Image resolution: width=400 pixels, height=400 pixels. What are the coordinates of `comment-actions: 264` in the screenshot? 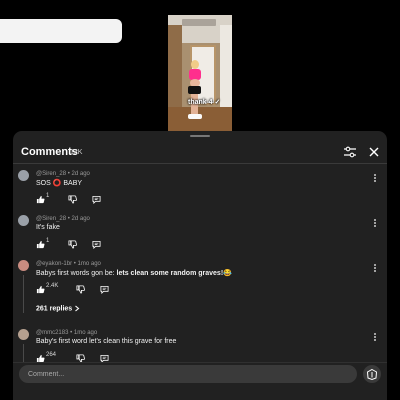 It's located at (136, 357).